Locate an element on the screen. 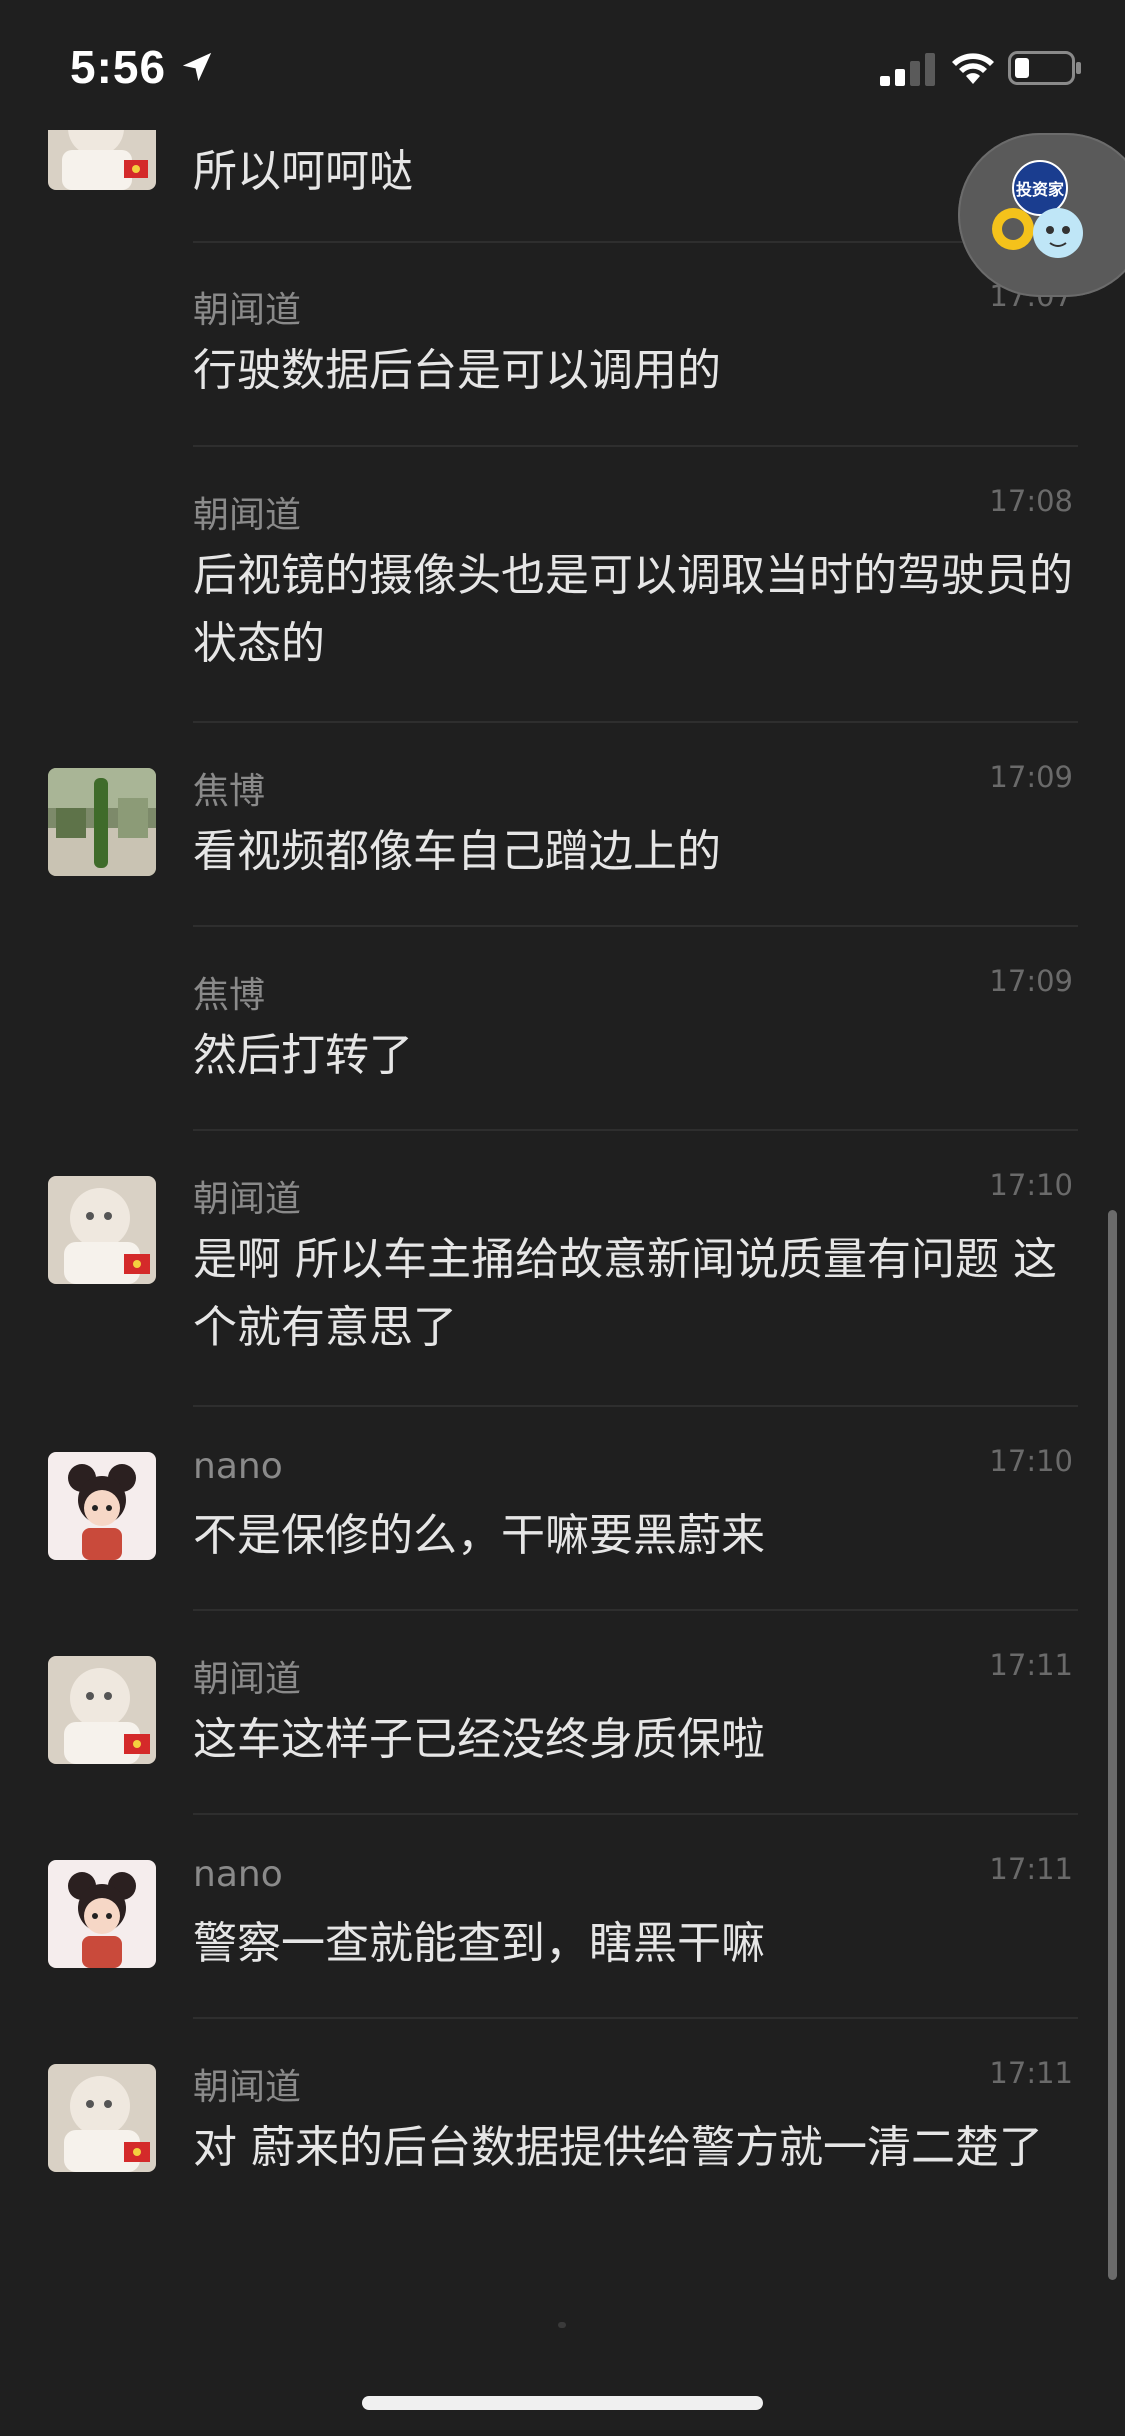 The width and height of the screenshot is (1125, 2436). message-text: 所以呵呵哒 is located at coordinates (303, 171).